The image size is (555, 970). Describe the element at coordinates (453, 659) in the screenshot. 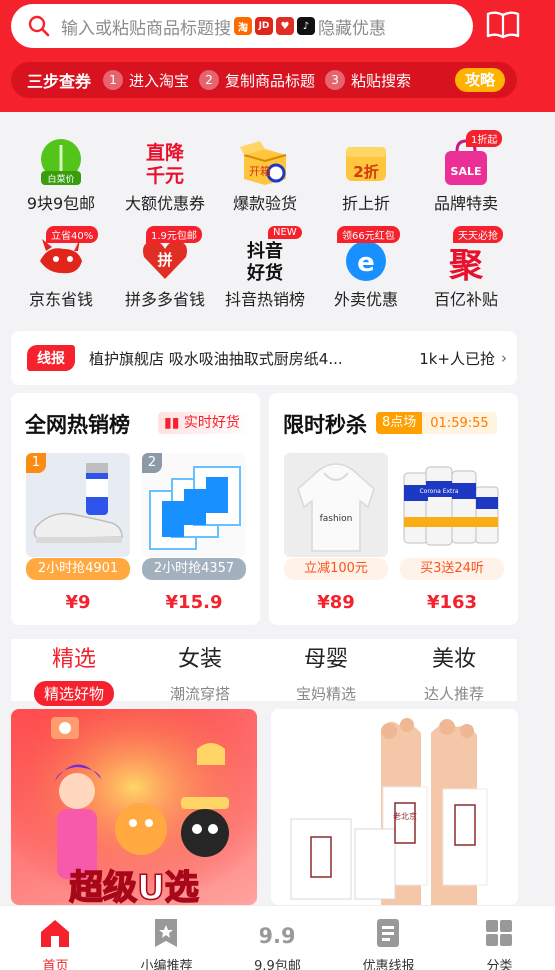

I see `tab-title: 美妆` at that location.